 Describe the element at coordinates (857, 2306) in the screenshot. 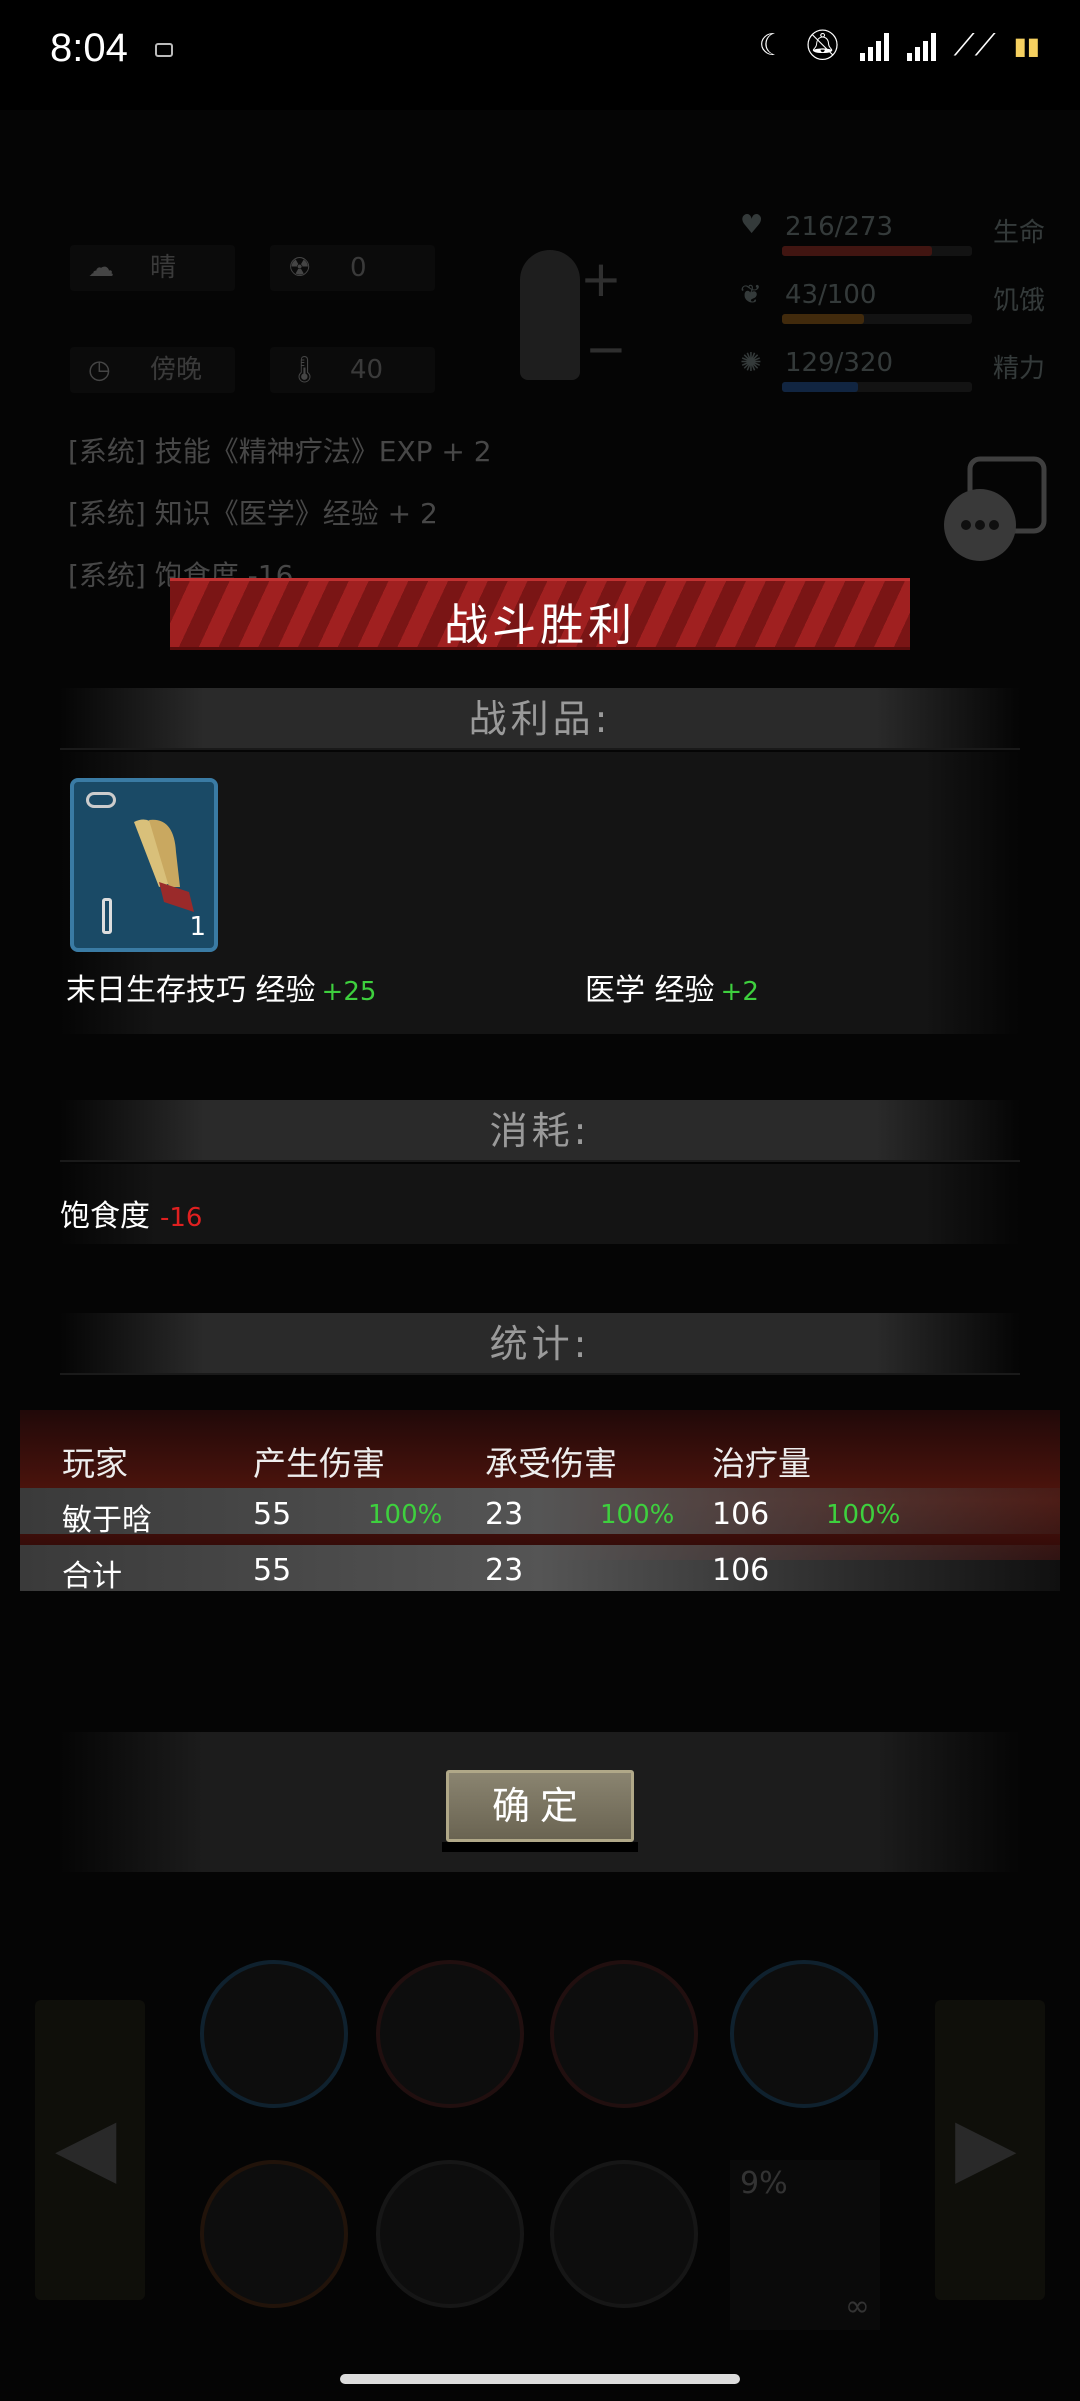

I see `ammo-count: ∞` at that location.